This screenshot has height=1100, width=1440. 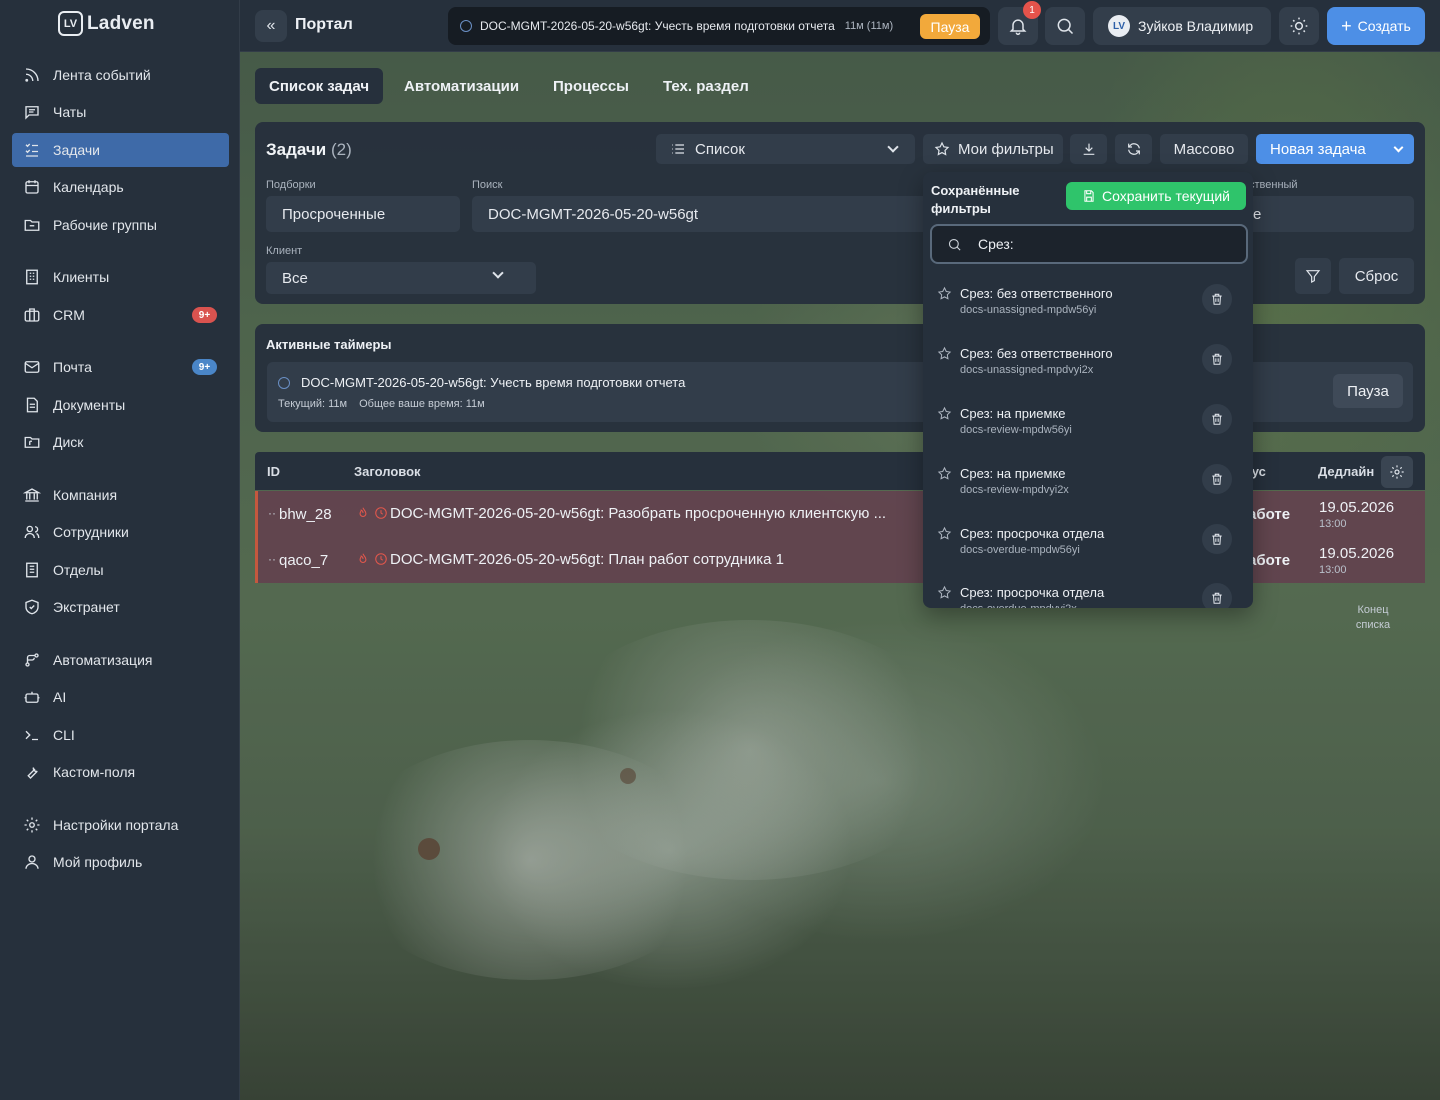 What do you see at coordinates (106, 23) in the screenshot?
I see `logo: LV Ladven` at bounding box center [106, 23].